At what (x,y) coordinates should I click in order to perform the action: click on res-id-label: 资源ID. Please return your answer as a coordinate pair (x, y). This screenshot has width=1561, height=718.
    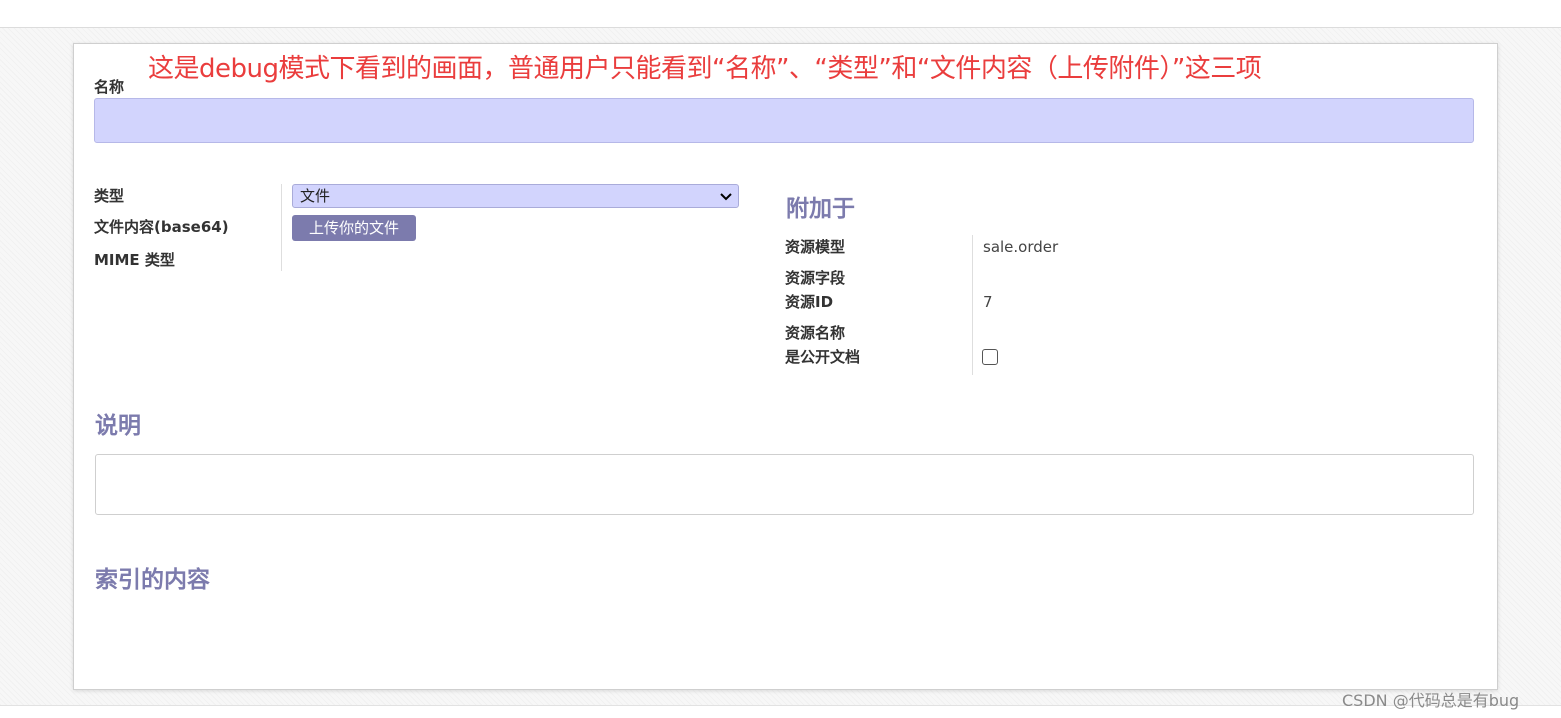
    Looking at the image, I should click on (809, 302).